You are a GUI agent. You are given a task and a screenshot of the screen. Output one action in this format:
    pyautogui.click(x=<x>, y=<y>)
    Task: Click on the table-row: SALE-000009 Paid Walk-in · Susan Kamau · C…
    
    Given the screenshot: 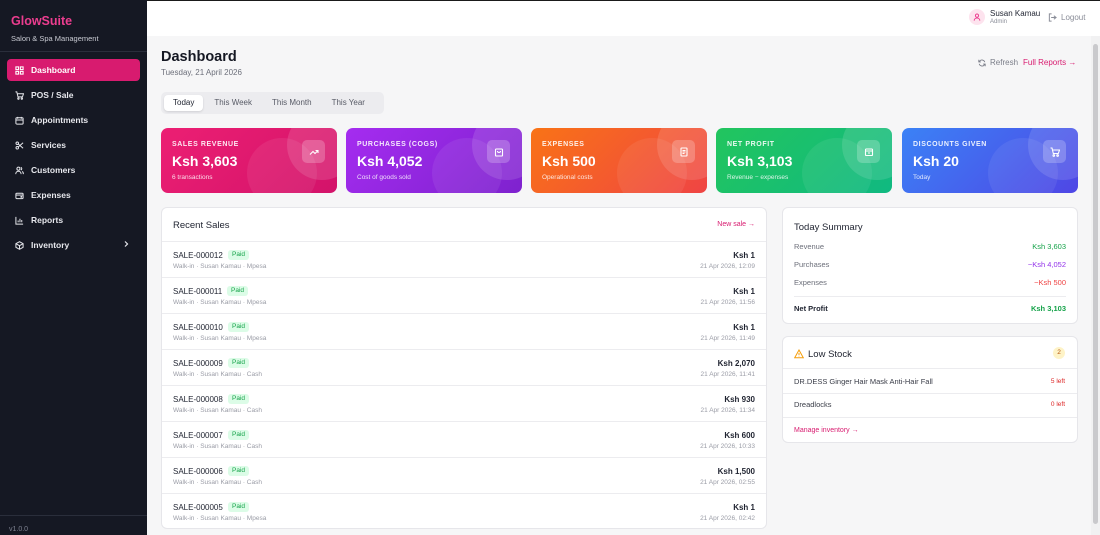 What is the action you would take?
    pyautogui.click(x=464, y=368)
    